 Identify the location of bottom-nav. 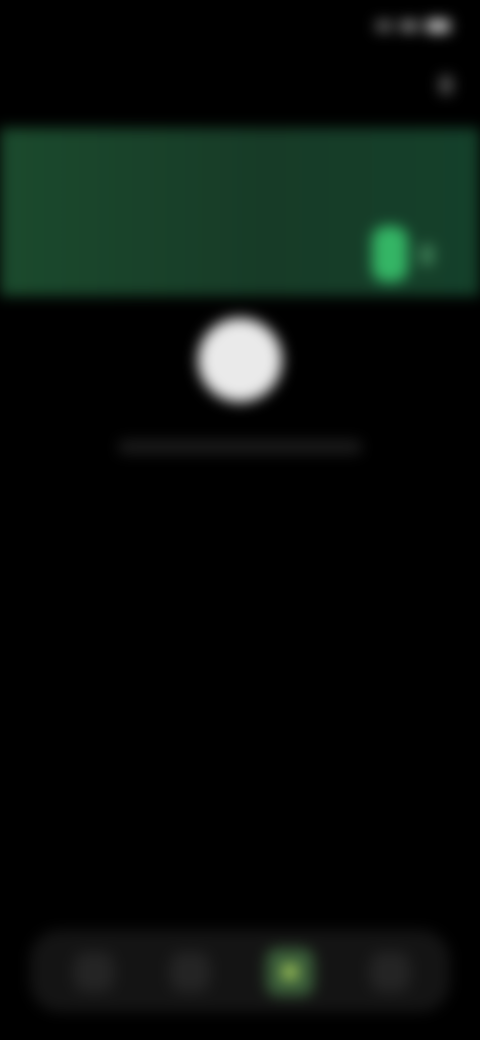
(240, 971).